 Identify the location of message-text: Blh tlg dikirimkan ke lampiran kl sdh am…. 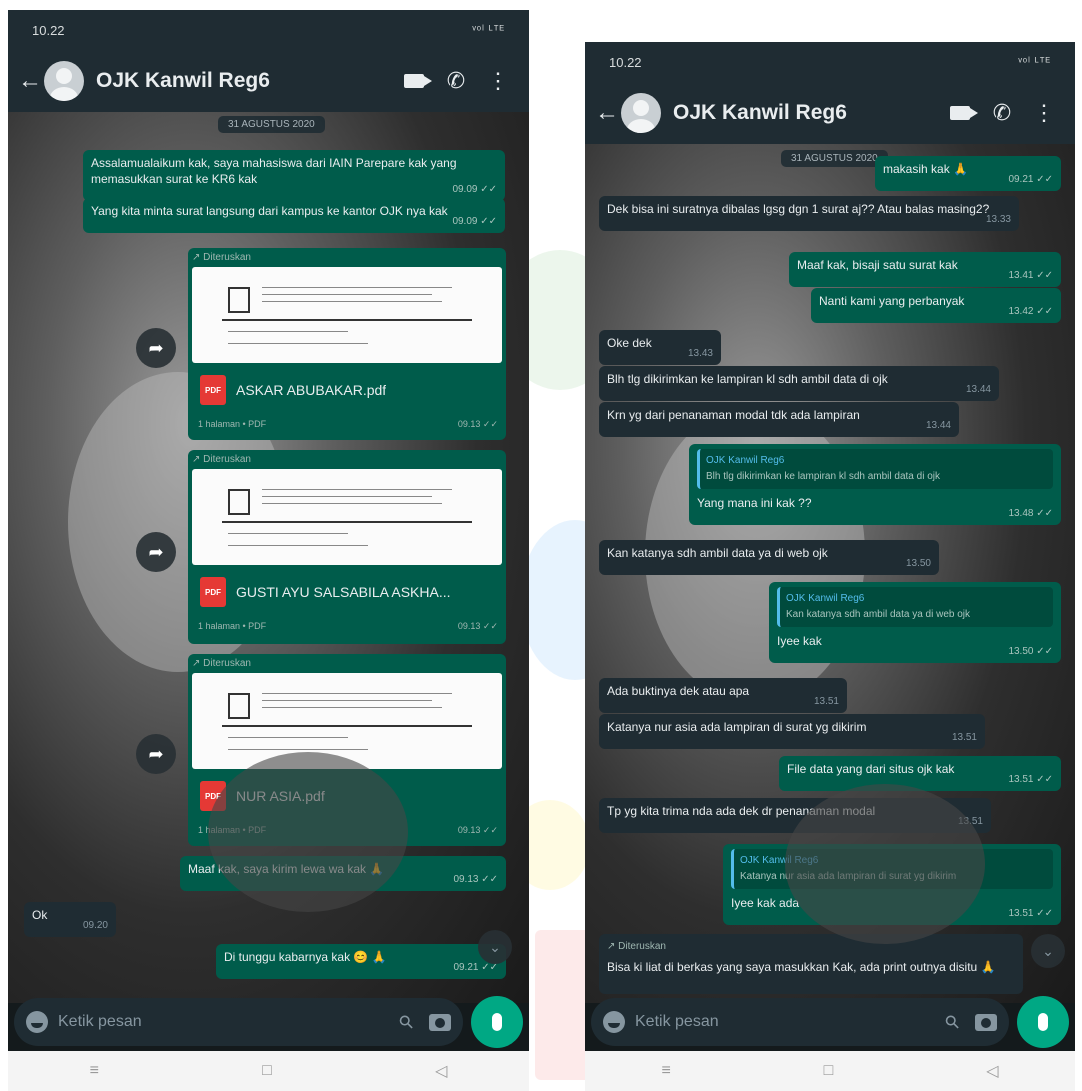
(747, 379).